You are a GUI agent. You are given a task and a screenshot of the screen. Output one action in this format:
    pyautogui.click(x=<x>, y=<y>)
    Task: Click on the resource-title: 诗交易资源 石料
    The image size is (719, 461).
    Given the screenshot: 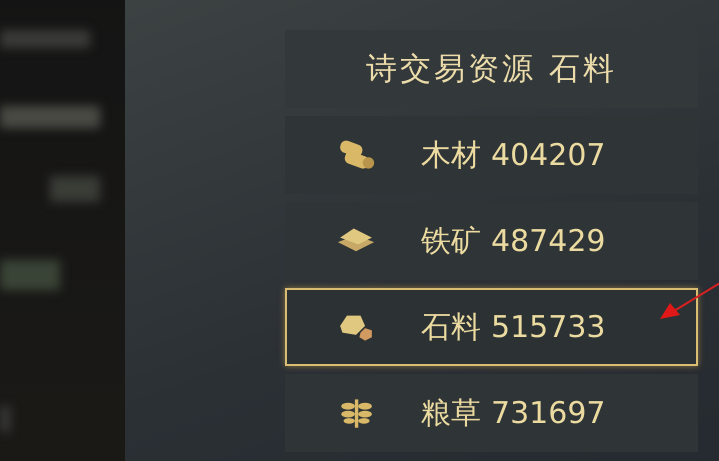 What is the action you would take?
    pyautogui.click(x=491, y=69)
    